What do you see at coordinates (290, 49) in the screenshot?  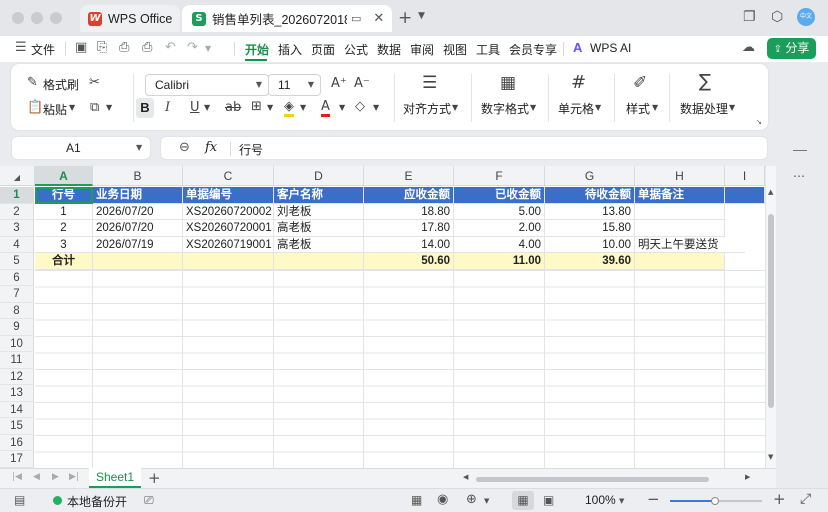 I see `menu-insert: 插入` at bounding box center [290, 49].